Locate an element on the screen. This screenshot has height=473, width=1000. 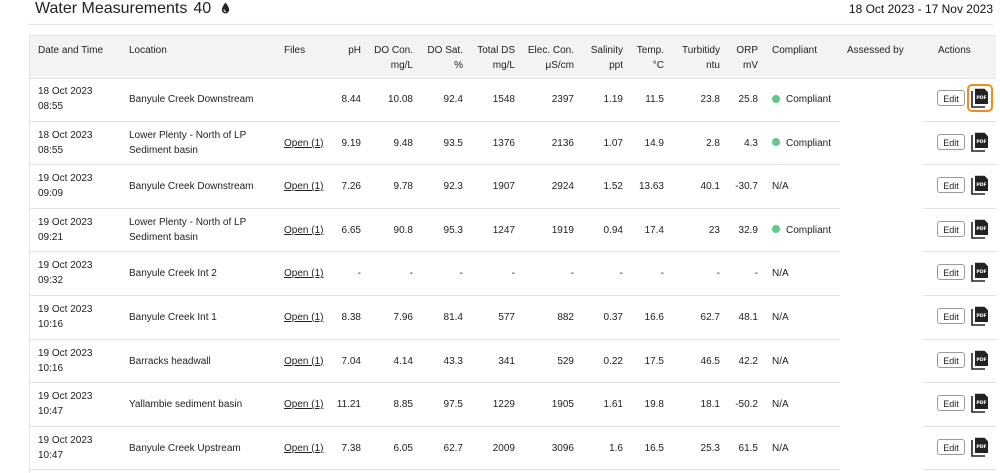
time-text: 08:55 is located at coordinates (51, 106).